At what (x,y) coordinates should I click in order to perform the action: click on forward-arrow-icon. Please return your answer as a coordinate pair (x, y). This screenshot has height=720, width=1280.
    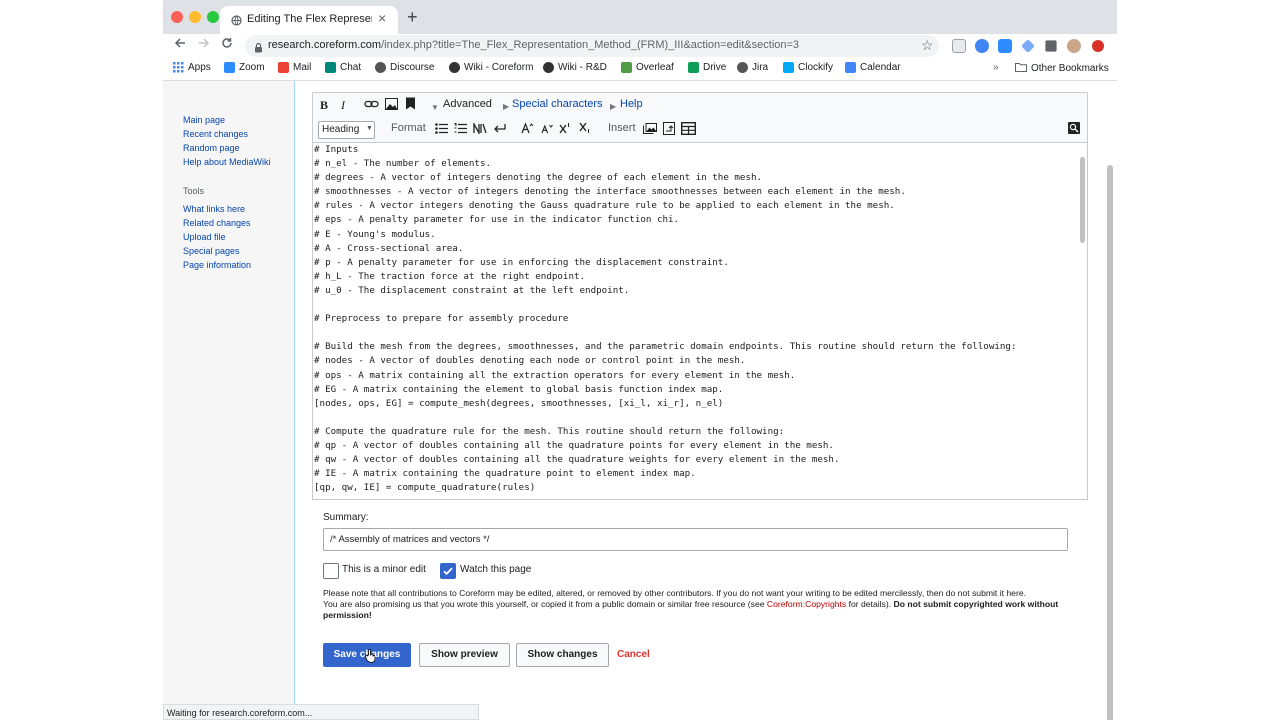
    Looking at the image, I should click on (204, 45).